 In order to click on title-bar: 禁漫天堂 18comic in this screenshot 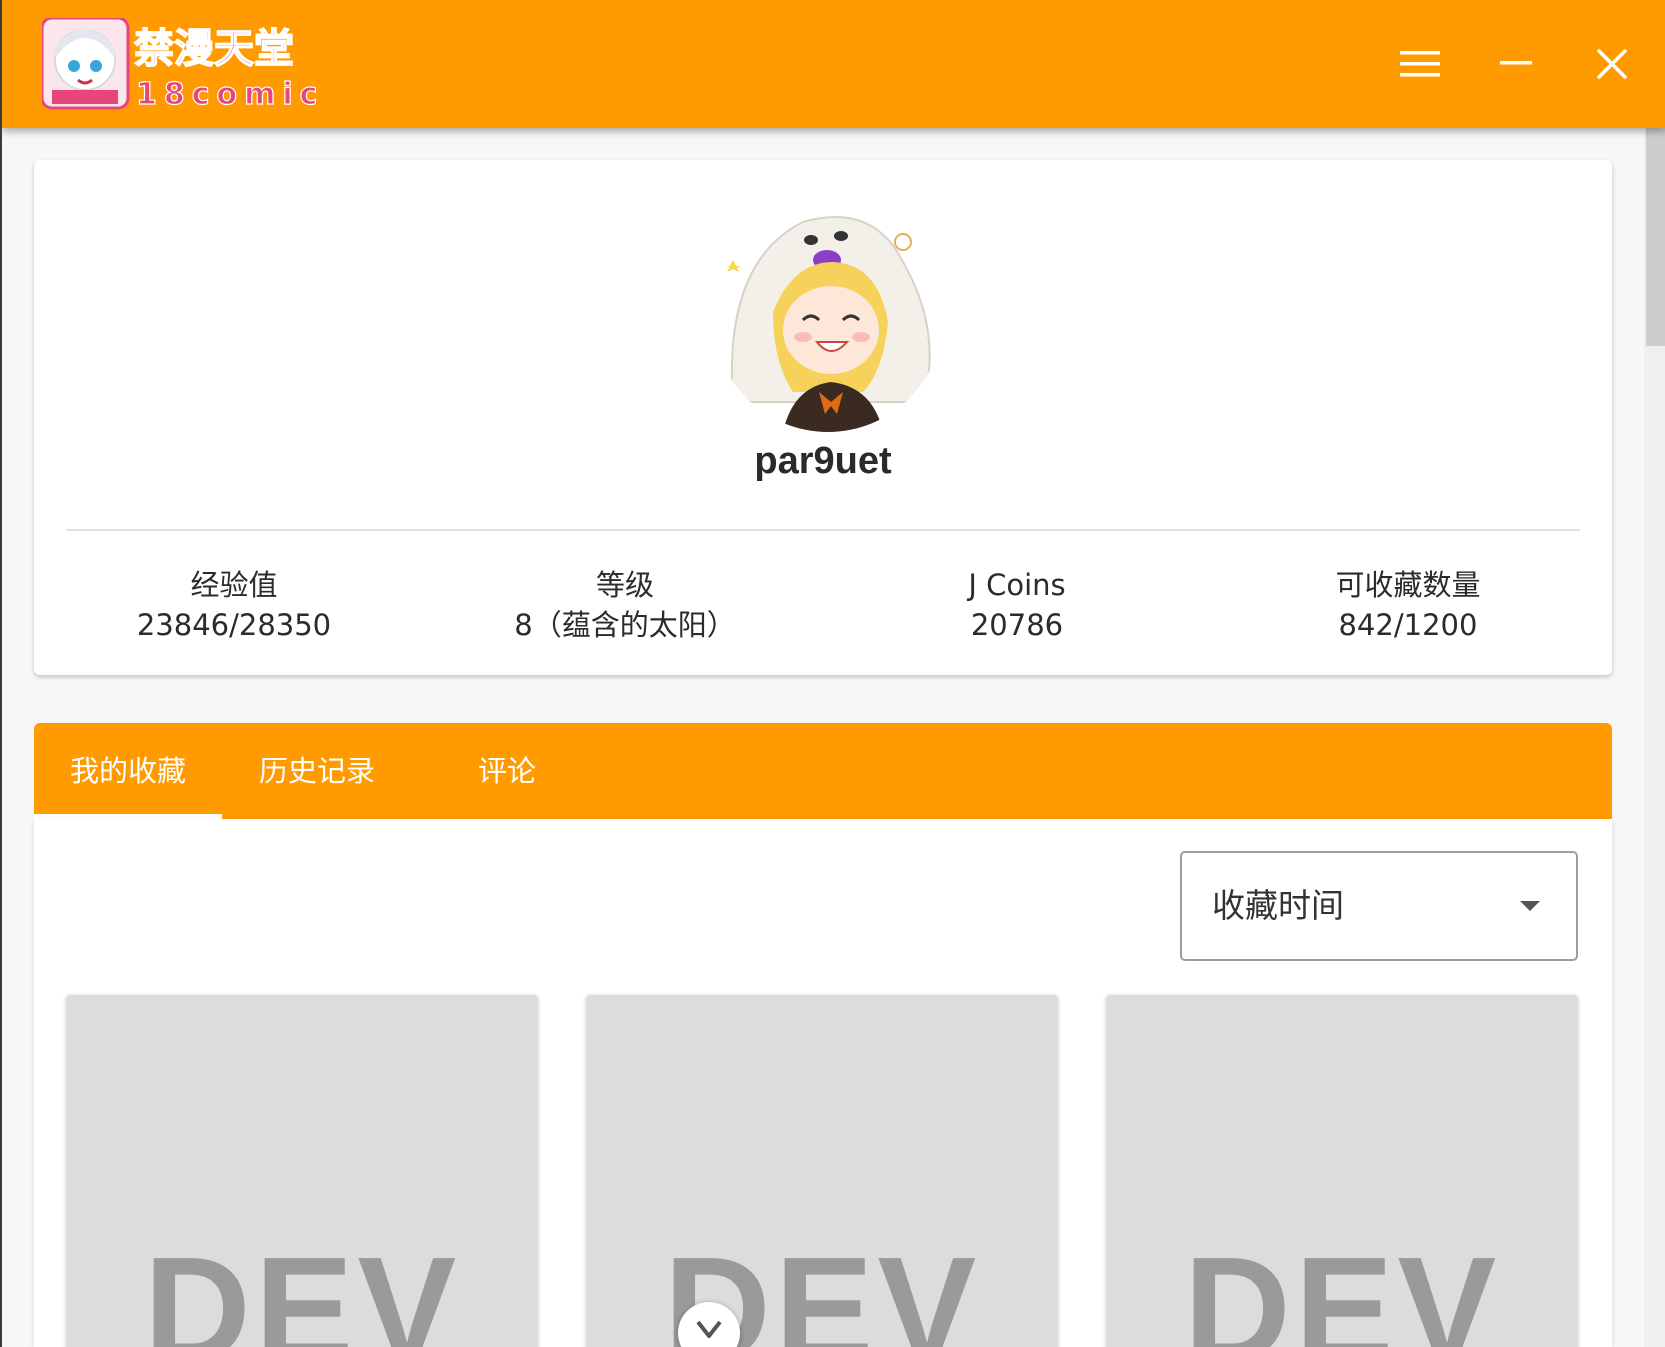, I will do `click(833, 64)`.